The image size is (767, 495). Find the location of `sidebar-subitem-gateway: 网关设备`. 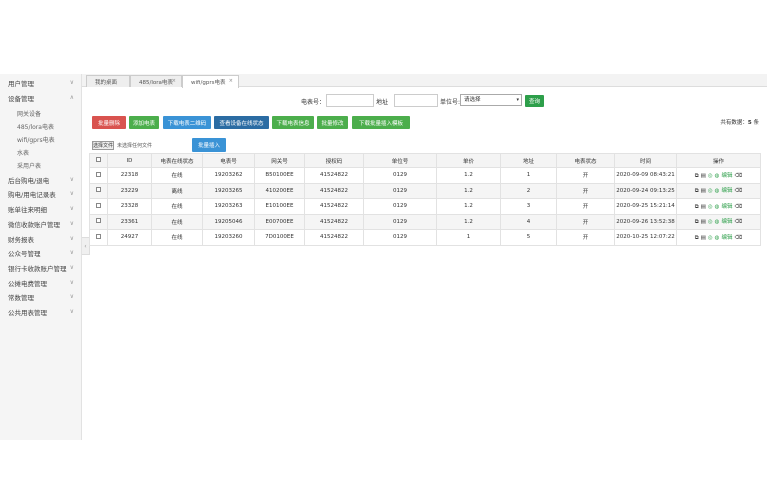

sidebar-subitem-gateway: 网关设备 is located at coordinates (41, 113).